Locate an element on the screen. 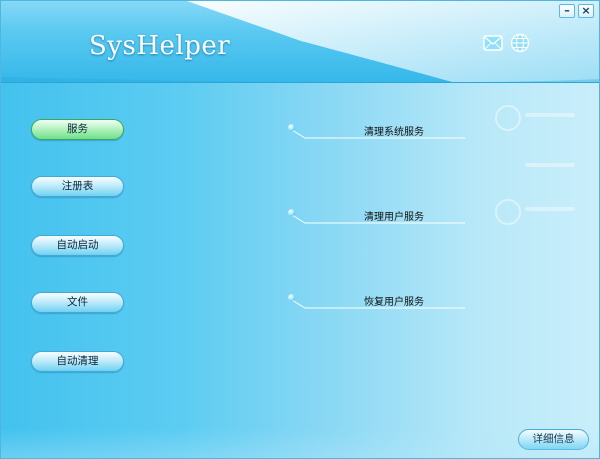 Image resolution: width=600 pixels, height=459 pixels. nav-autostart-button: 自动启动 is located at coordinates (77, 245).